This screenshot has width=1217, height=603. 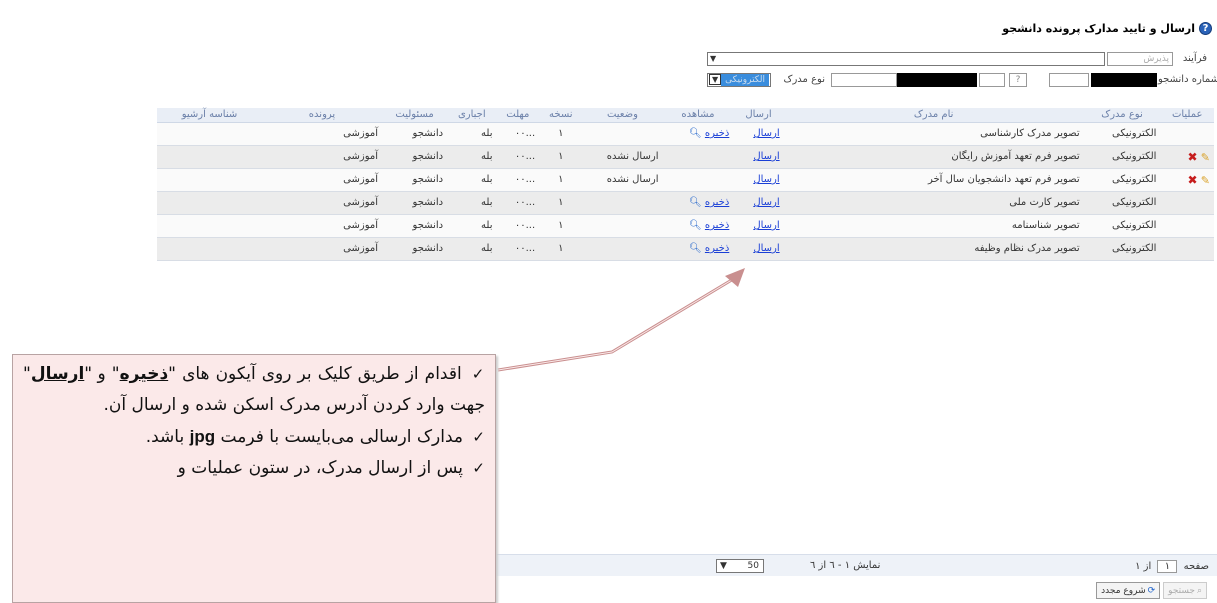 What do you see at coordinates (322, 115) in the screenshot?
I see `col-file: پرونده` at bounding box center [322, 115].